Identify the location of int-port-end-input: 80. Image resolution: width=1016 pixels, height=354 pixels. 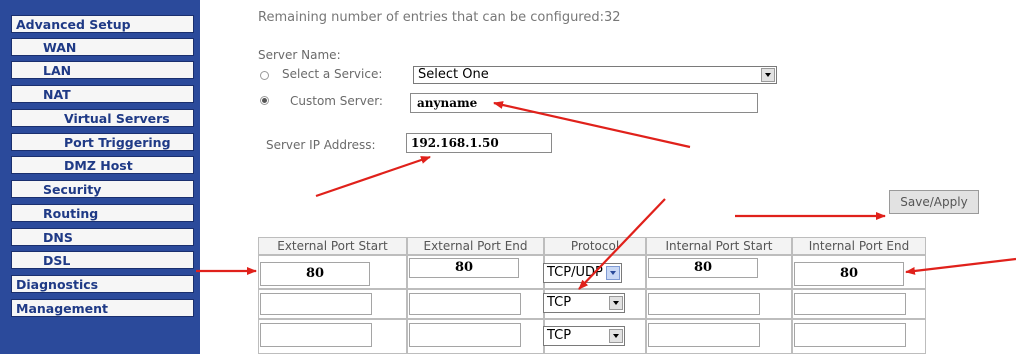
(849, 274).